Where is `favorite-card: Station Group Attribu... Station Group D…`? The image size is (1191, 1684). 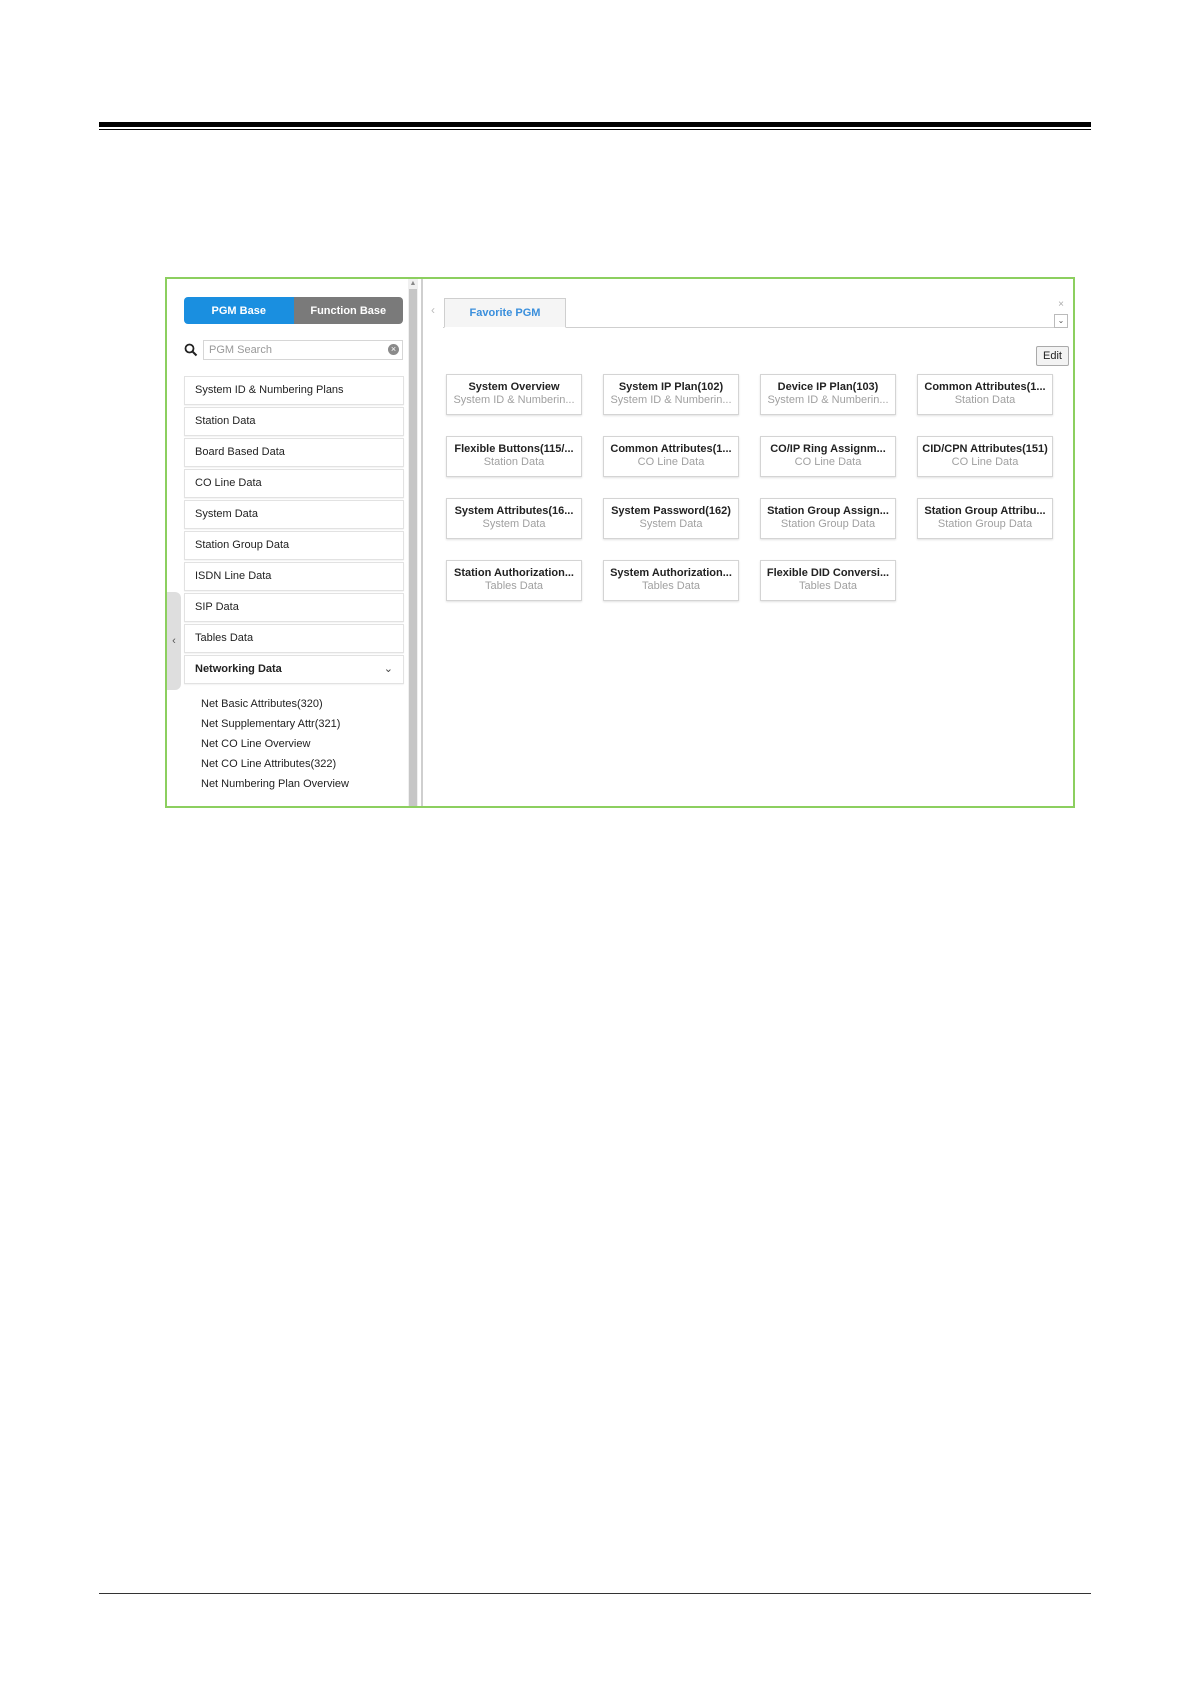
favorite-card: Station Group Attribu... Station Group D… is located at coordinates (985, 518).